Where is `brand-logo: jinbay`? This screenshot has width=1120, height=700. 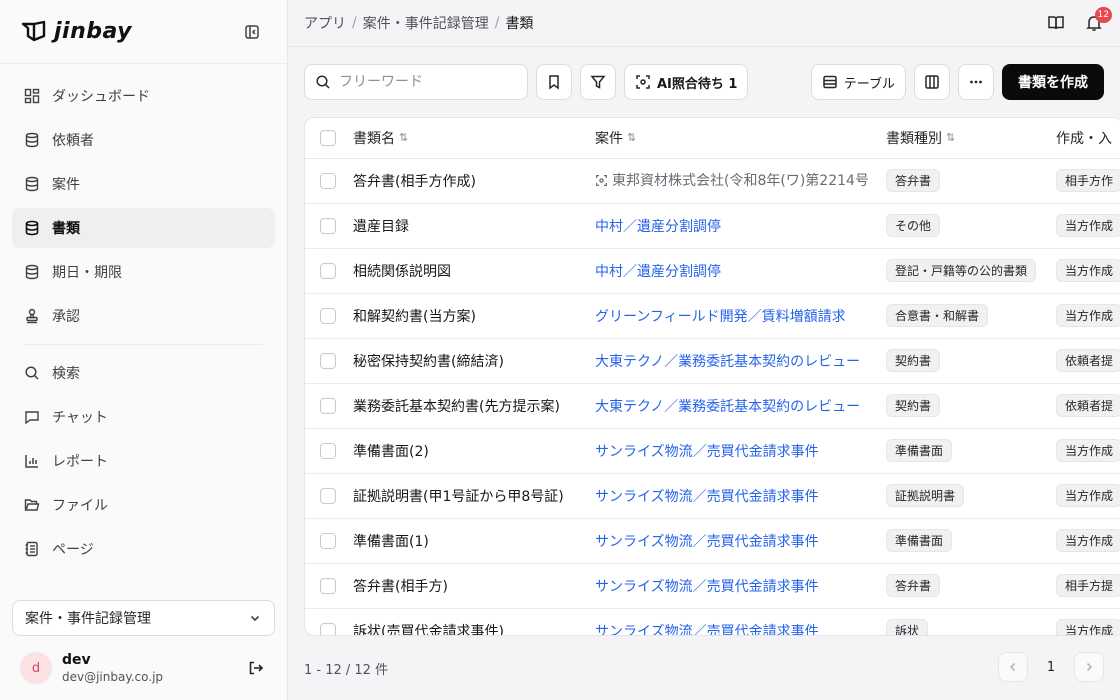 brand-logo: jinbay is located at coordinates (76, 32).